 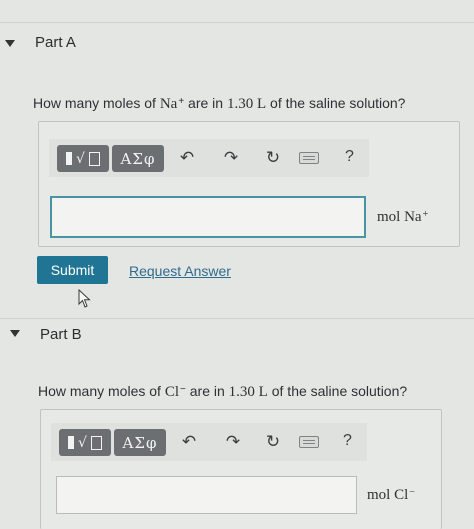 I want to click on request-answer-link: Request Answer, so click(x=180, y=271).